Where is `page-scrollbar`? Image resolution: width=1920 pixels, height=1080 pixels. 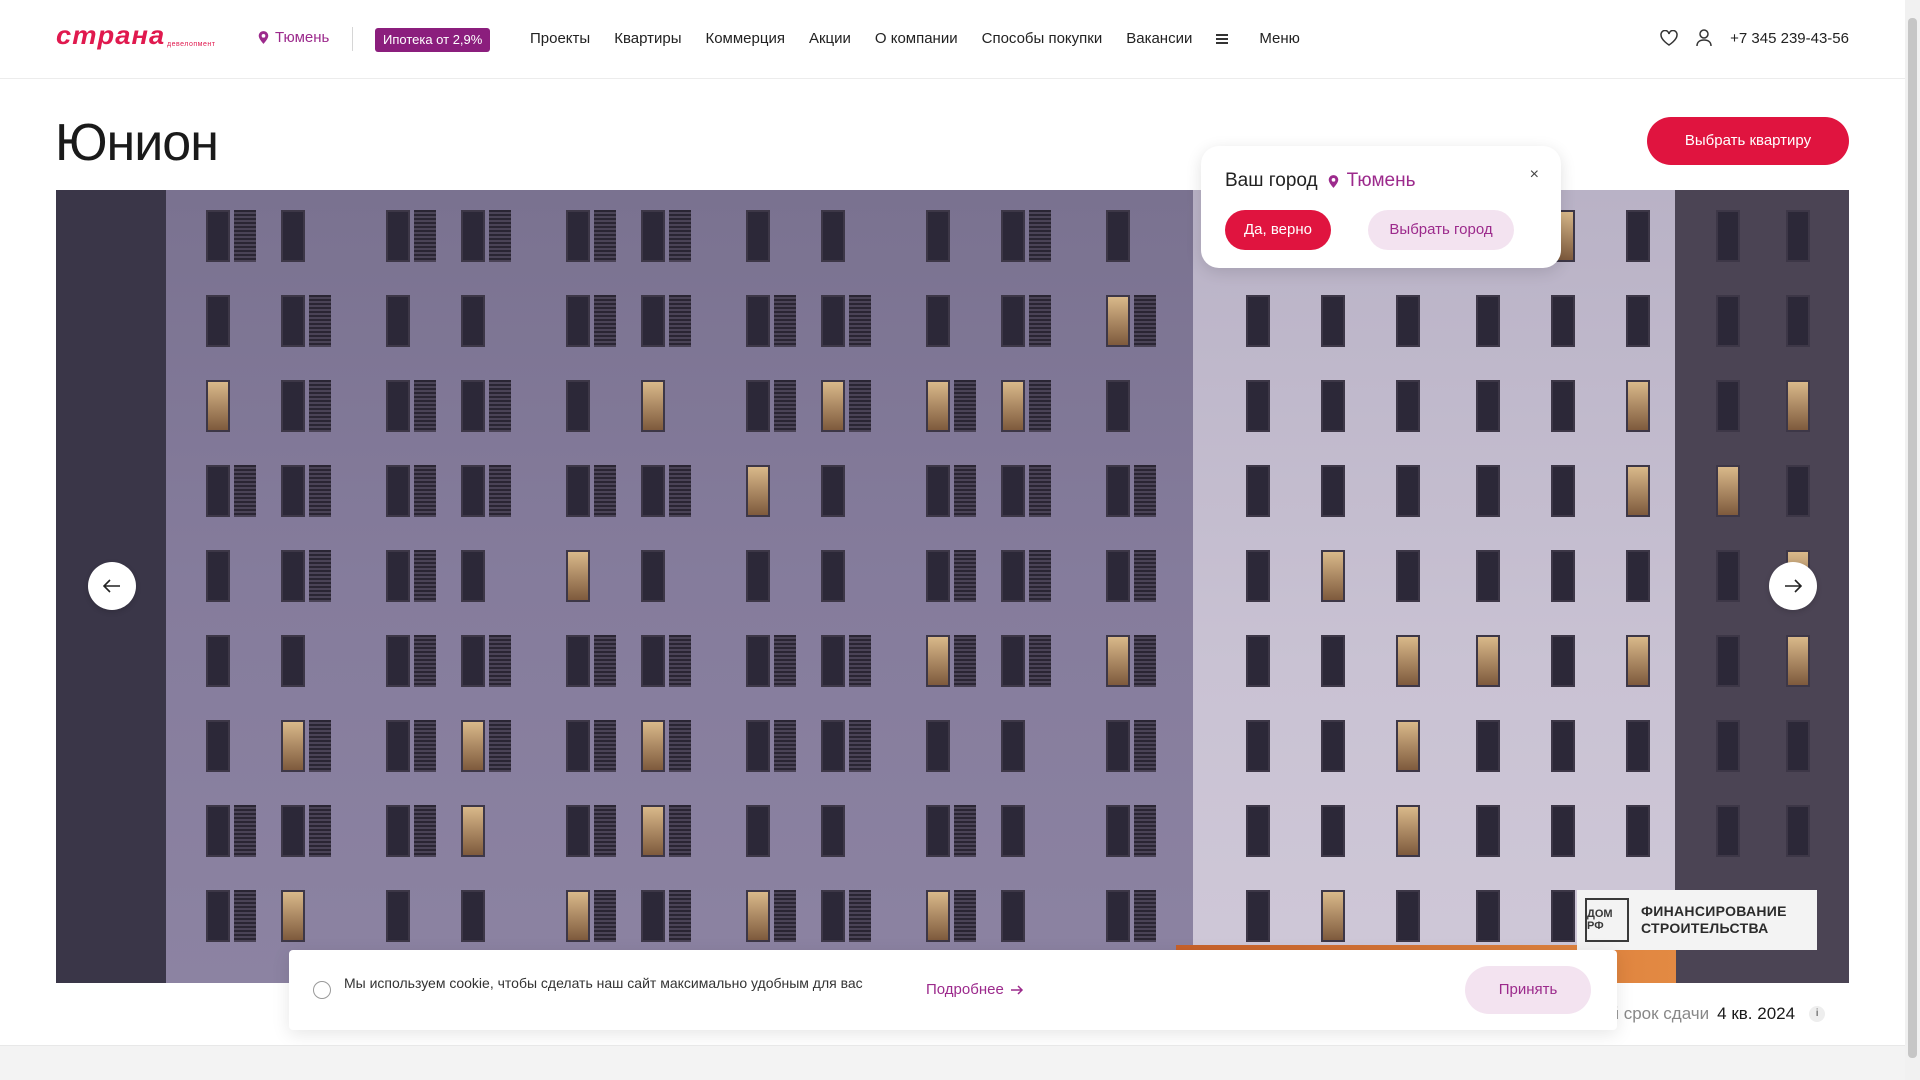 page-scrollbar is located at coordinates (1912, 540).